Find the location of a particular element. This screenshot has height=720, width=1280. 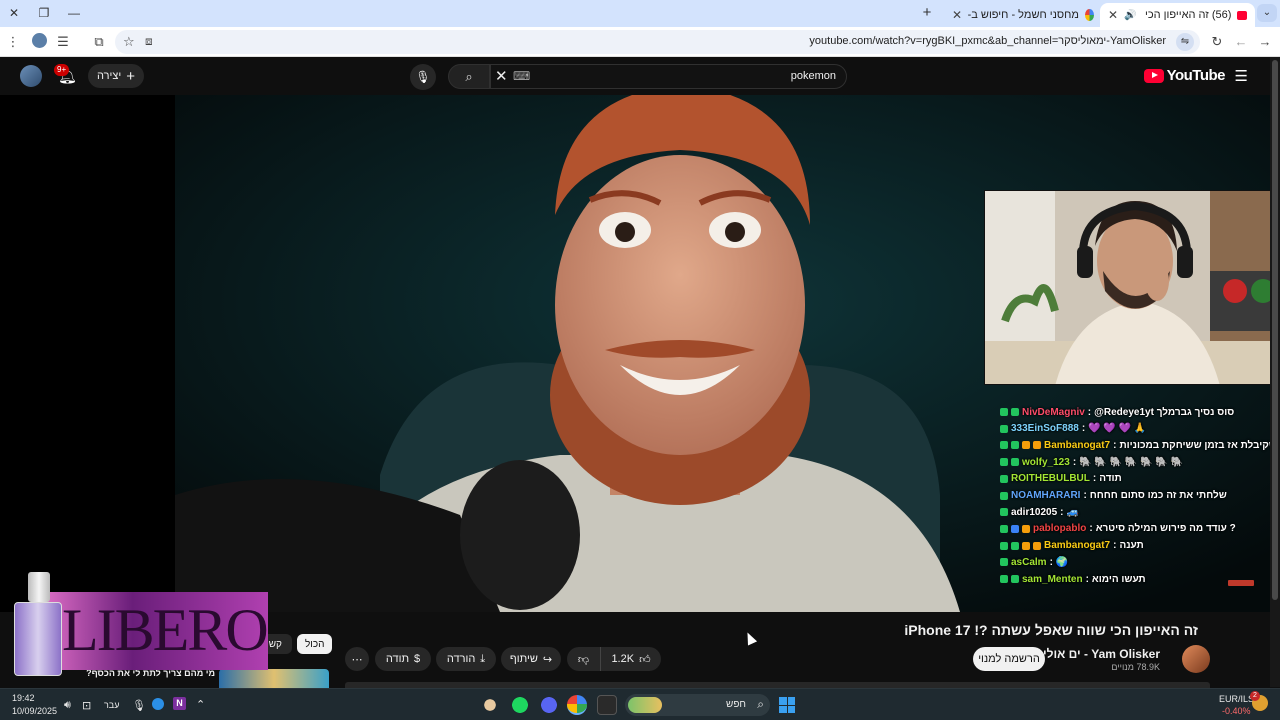

search-button: ⌕ is located at coordinates (469, 76).